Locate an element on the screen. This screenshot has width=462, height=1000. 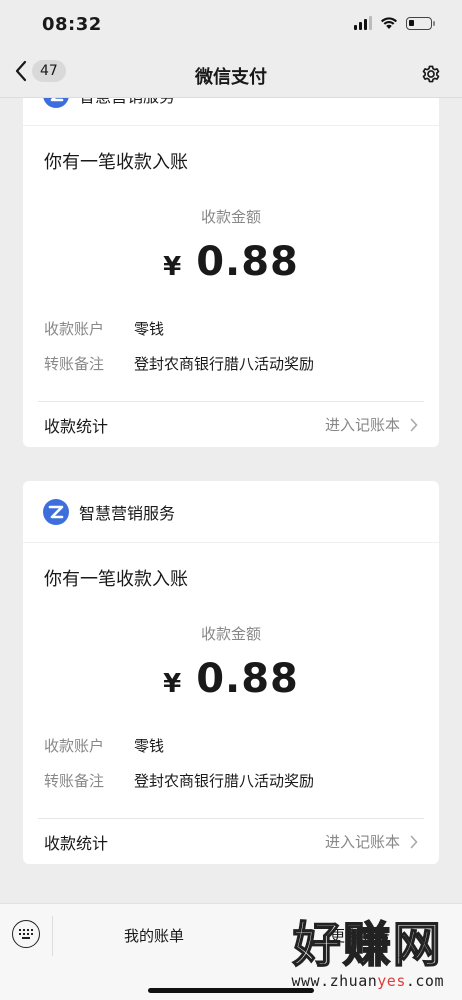
gear-icon is located at coordinates (431, 74).